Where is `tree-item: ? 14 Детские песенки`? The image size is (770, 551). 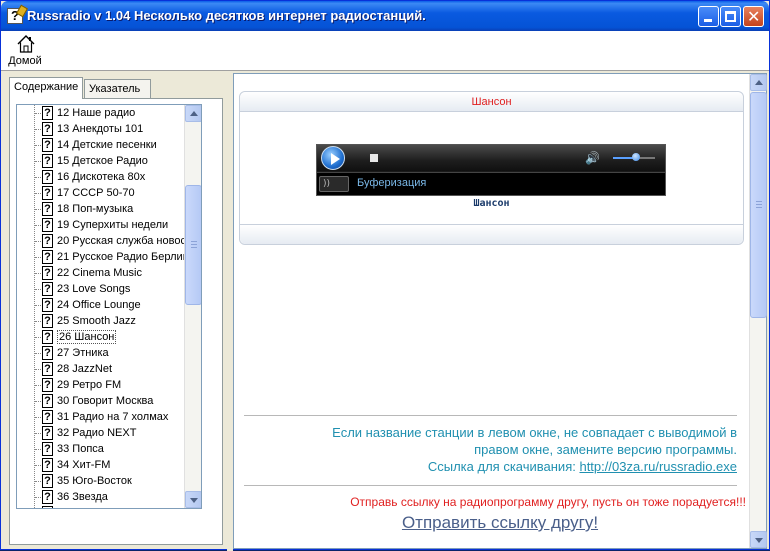
tree-item: ? 14 Детские песенки is located at coordinates (109, 145).